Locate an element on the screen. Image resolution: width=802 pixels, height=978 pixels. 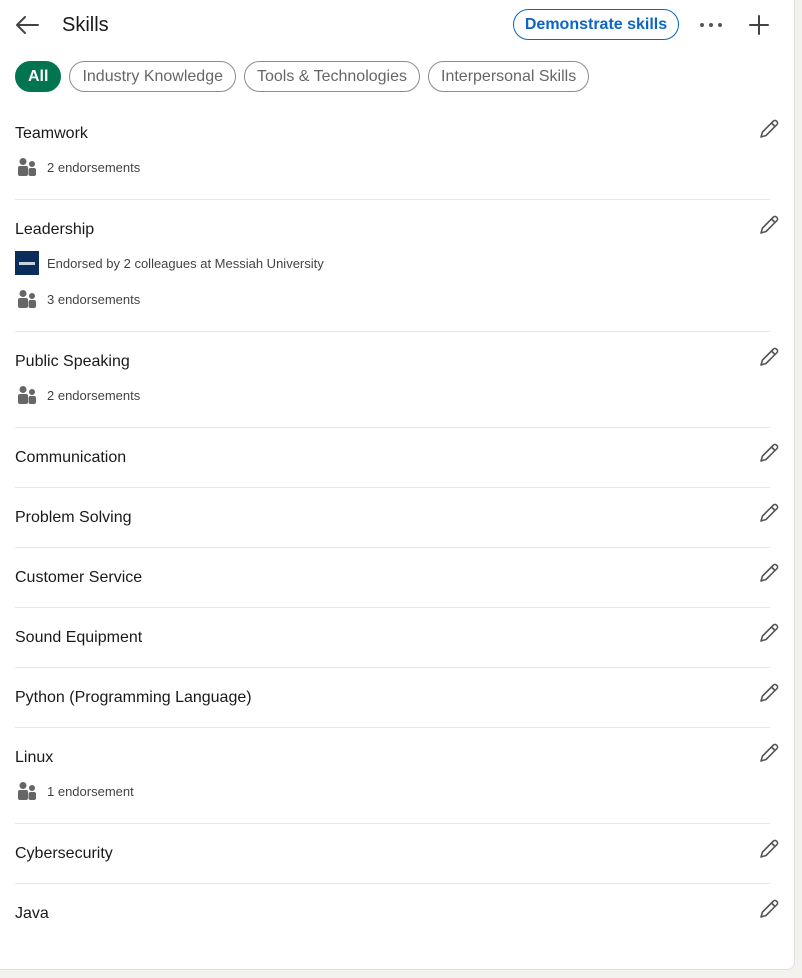
skill-name: Linux is located at coordinates (392, 758).